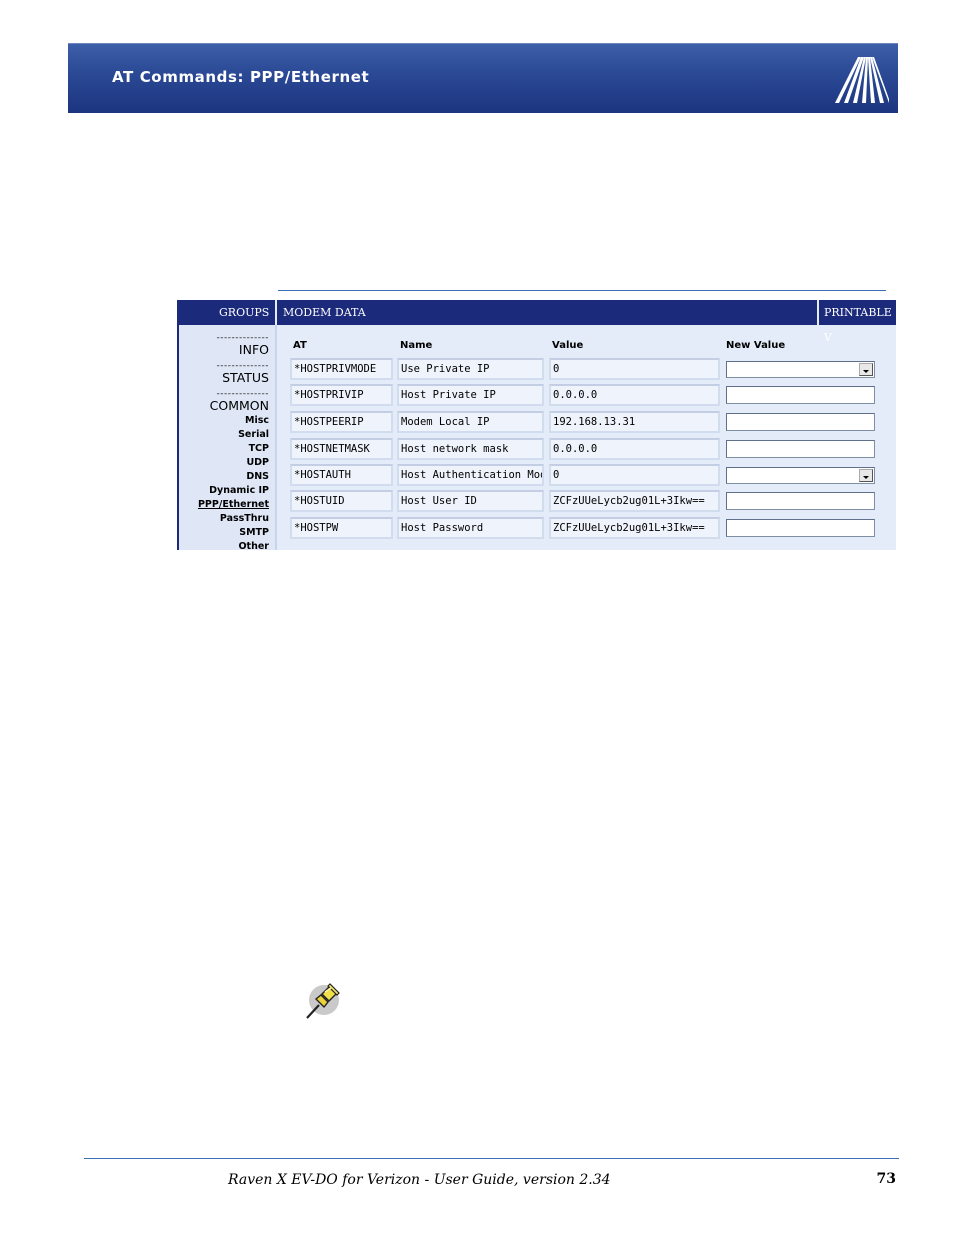  I want to click on column-header-value: Value, so click(568, 345).